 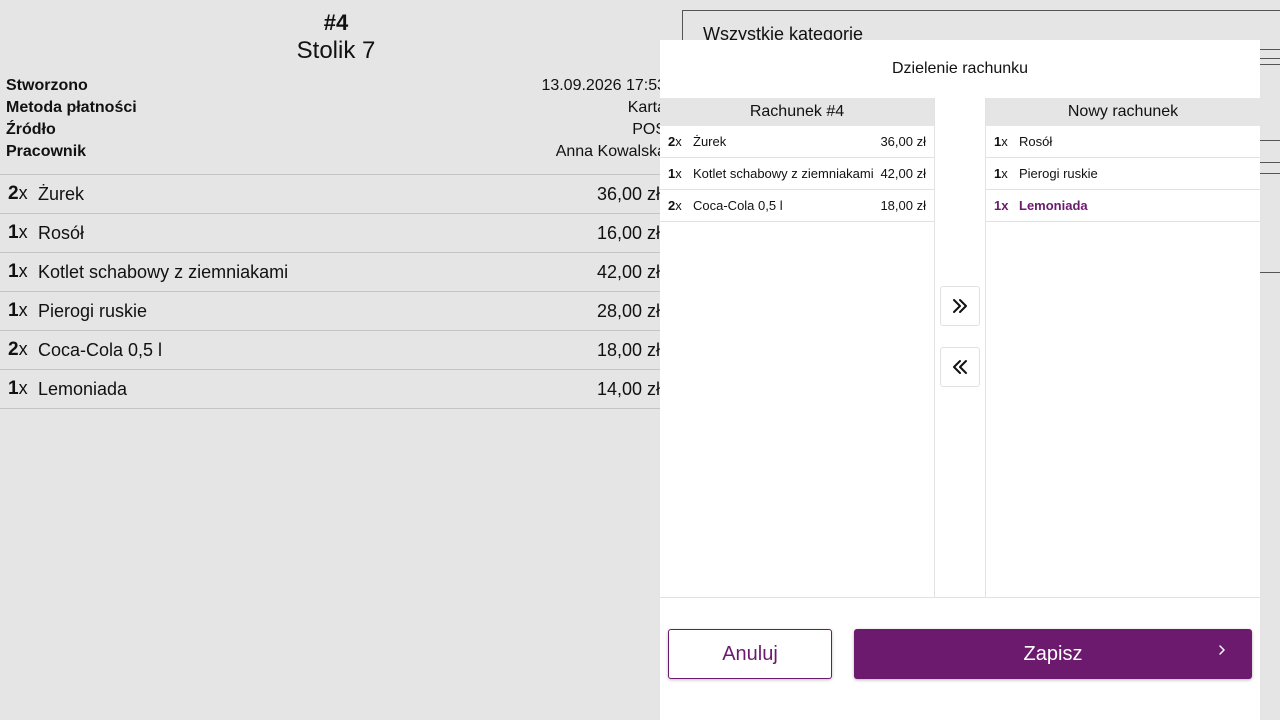 What do you see at coordinates (336, 108) in the screenshot?
I see `meta-row-payment: Metoda płatności Karta` at bounding box center [336, 108].